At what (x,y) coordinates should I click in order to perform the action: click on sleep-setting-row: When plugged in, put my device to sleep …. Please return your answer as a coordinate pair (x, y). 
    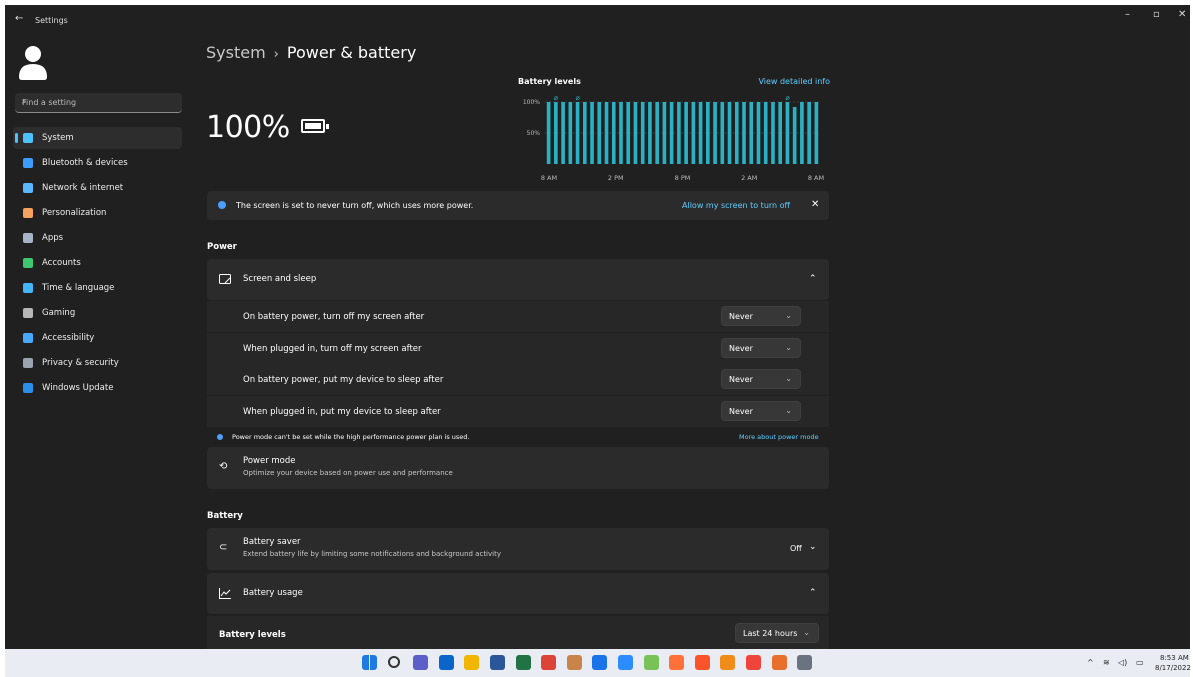
    Looking at the image, I should click on (518, 411).